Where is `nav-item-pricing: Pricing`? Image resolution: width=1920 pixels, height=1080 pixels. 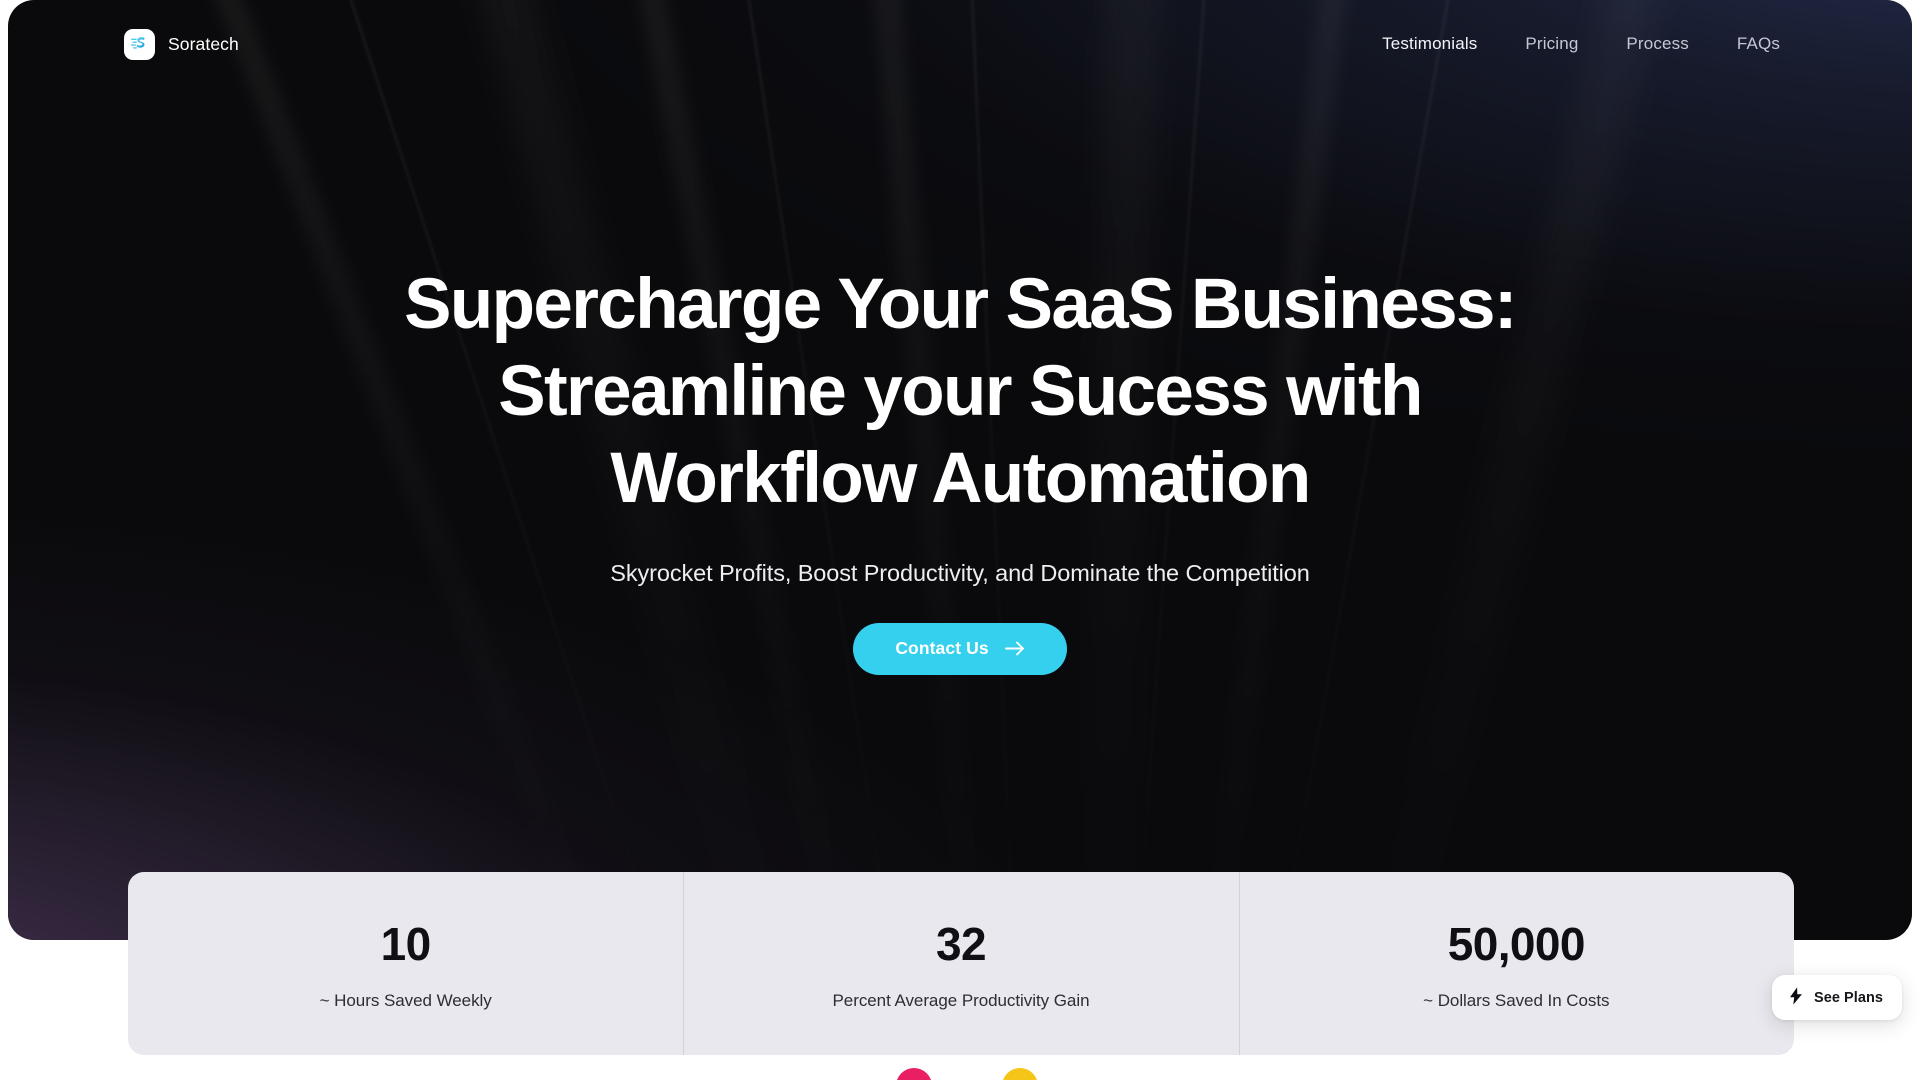 nav-item-pricing: Pricing is located at coordinates (1551, 44).